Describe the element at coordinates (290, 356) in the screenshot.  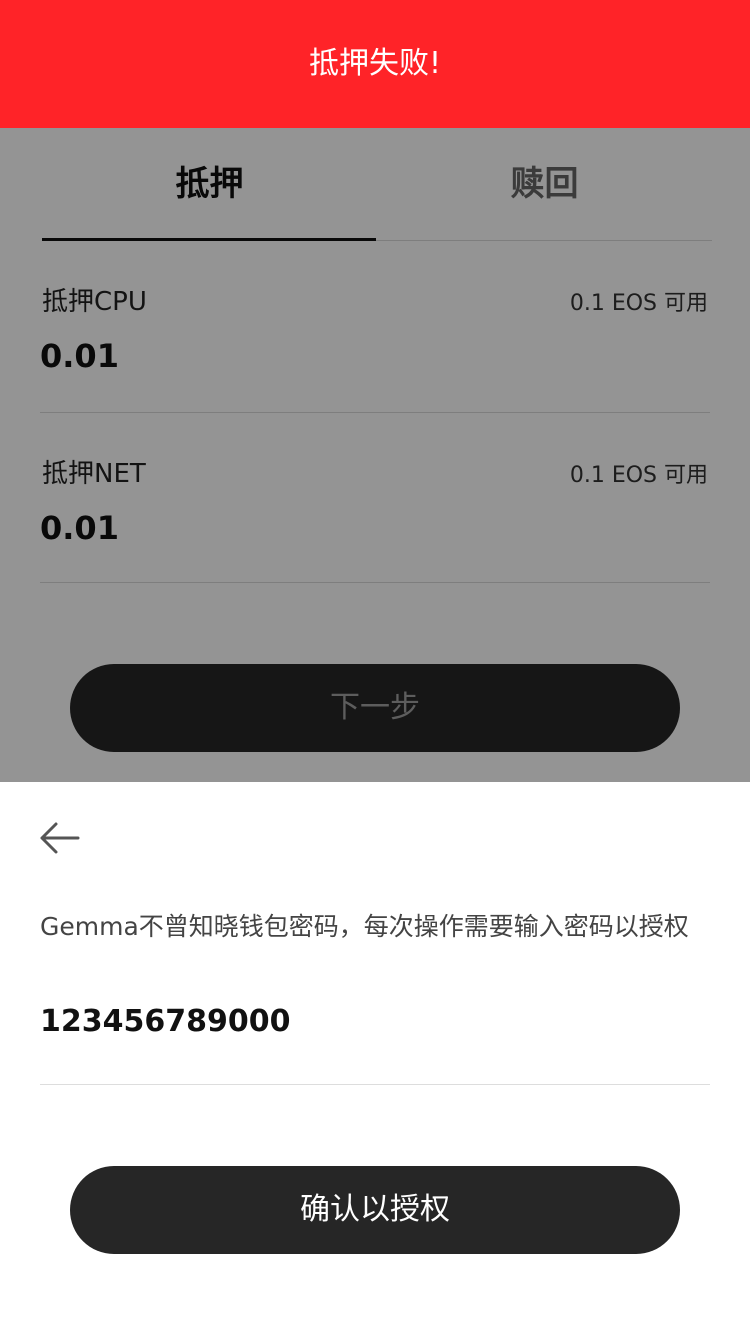
I see `stake-cpu-input` at that location.